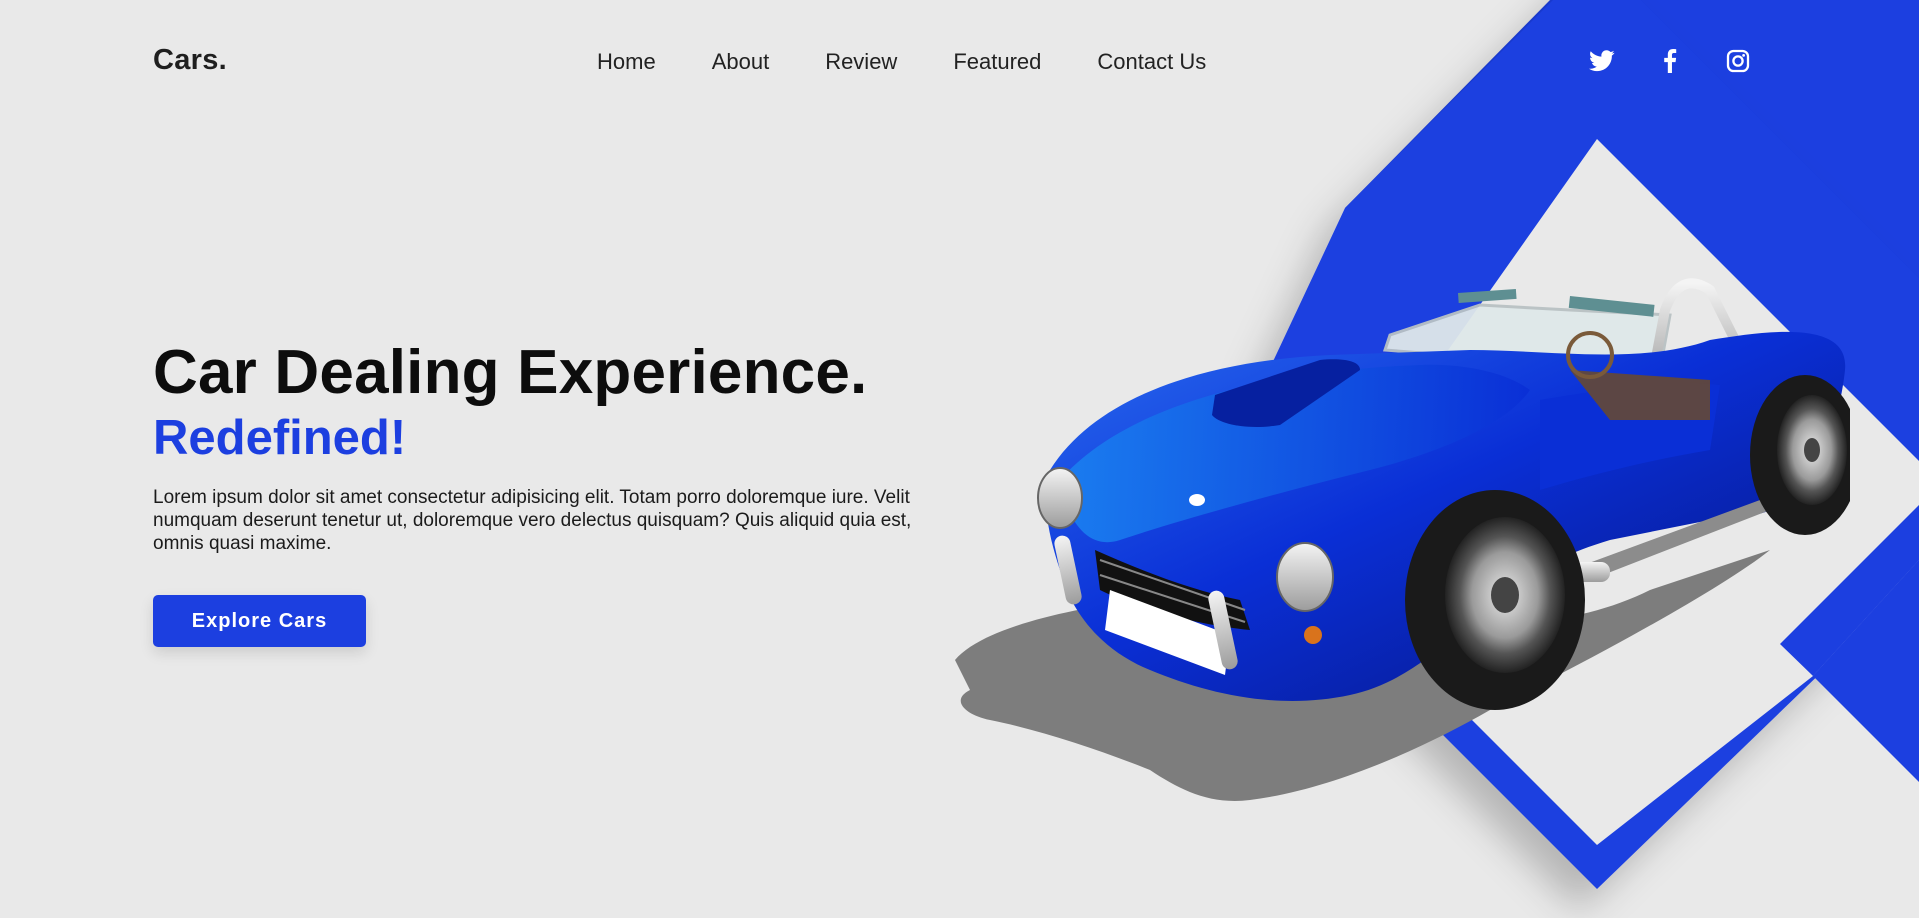 This screenshot has height=918, width=1919. What do you see at coordinates (741, 62) in the screenshot?
I see `nav-link-about: About` at bounding box center [741, 62].